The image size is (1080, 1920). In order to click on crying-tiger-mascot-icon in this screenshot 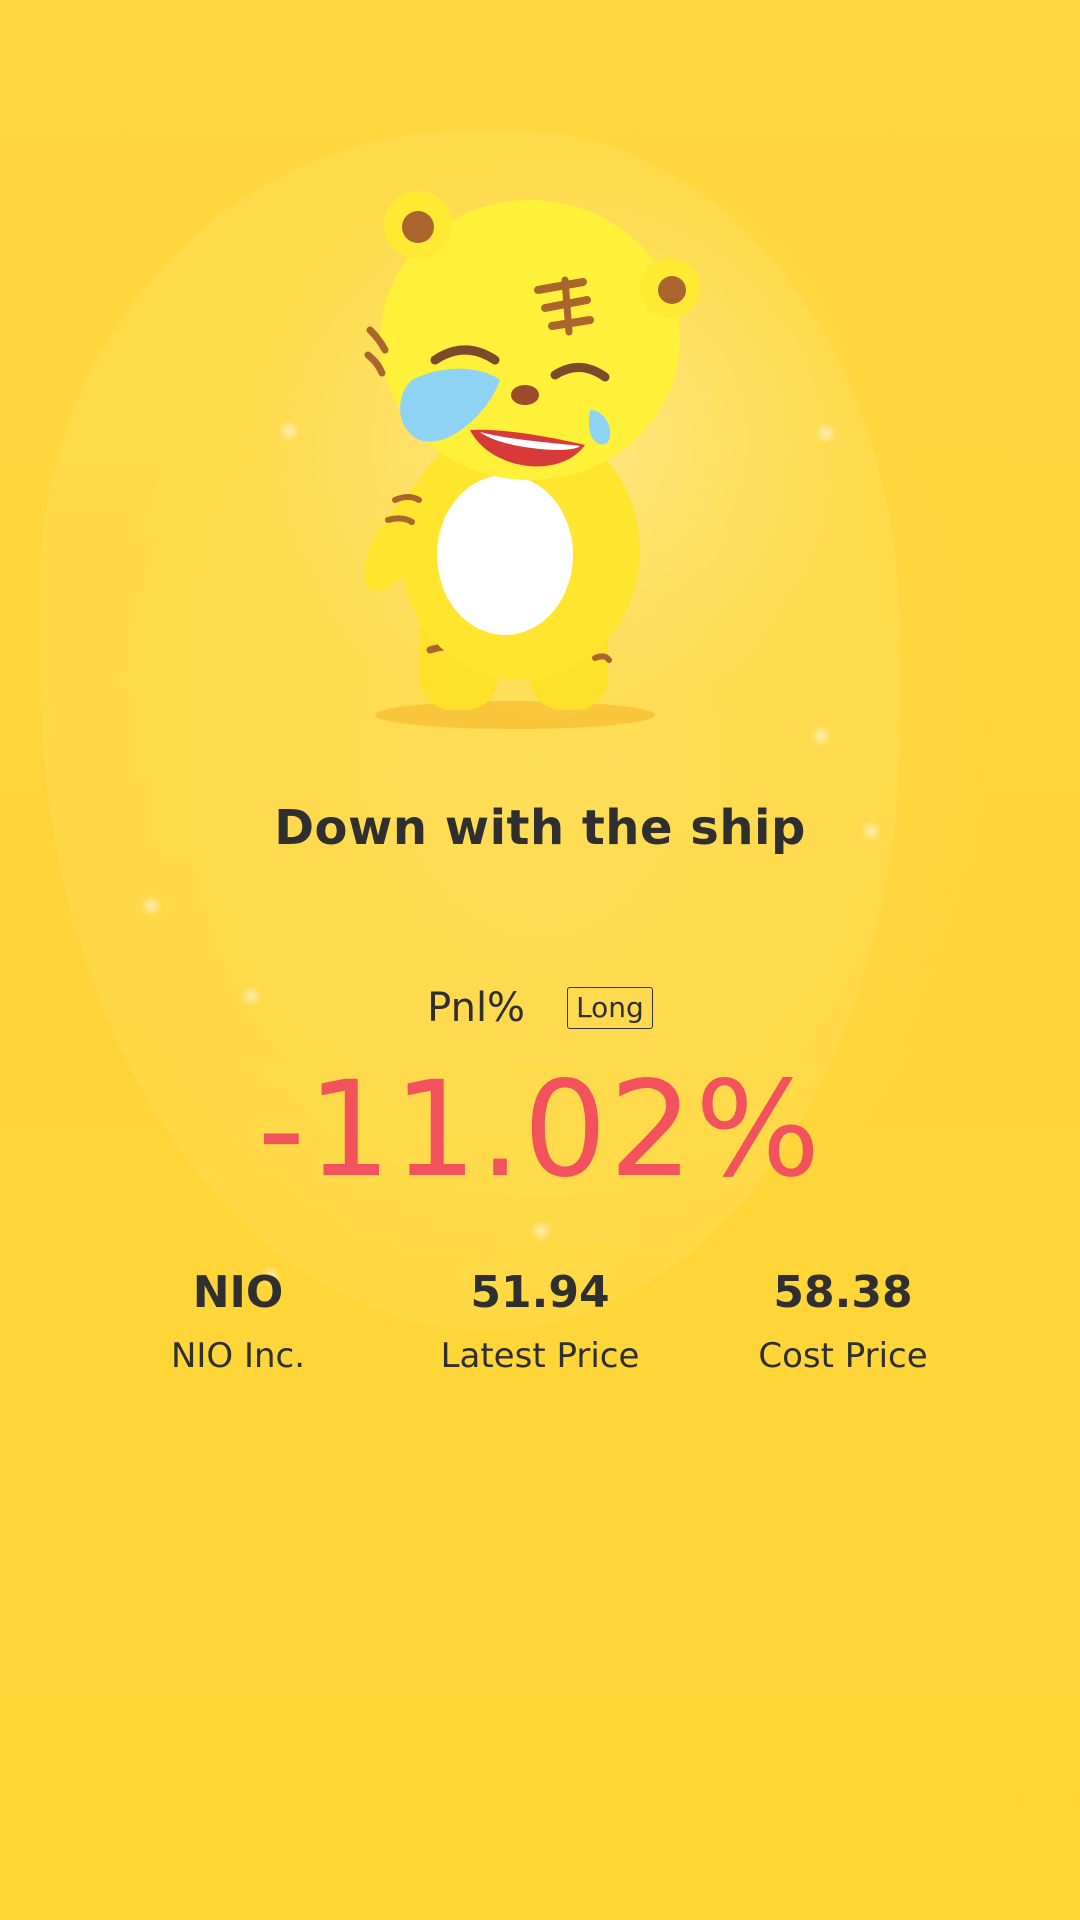, I will do `click(560, 460)`.